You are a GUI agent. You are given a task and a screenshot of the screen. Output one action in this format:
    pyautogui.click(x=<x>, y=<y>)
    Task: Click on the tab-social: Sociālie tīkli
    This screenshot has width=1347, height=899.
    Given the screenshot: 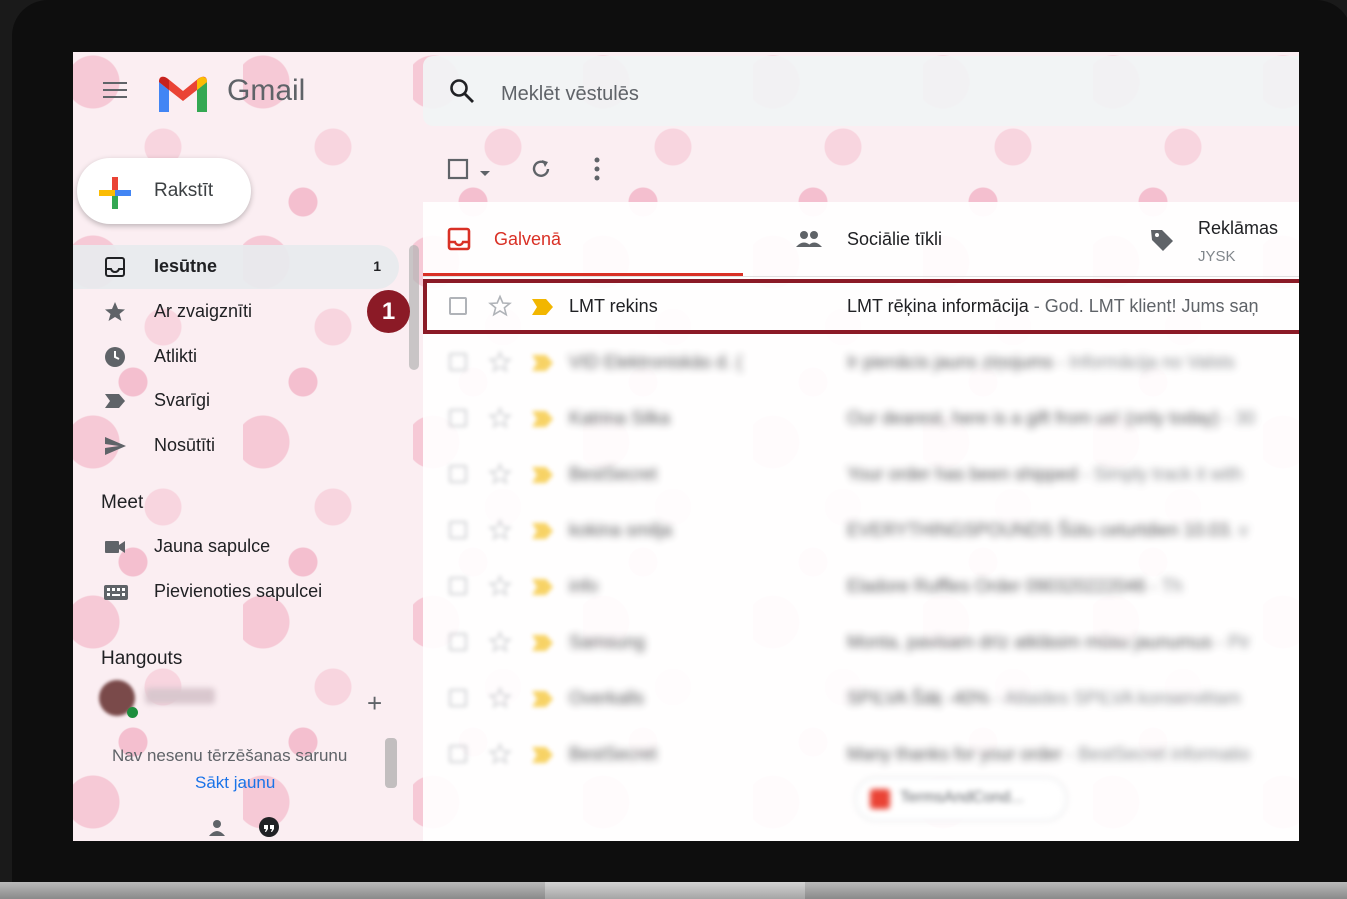 What is the action you would take?
    pyautogui.click(x=945, y=239)
    